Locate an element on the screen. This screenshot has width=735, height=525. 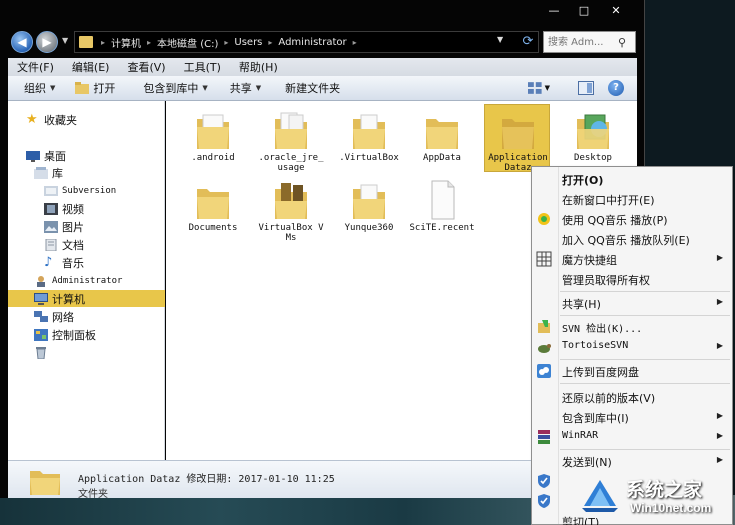
document-icon is located at coordinates (443, 200).